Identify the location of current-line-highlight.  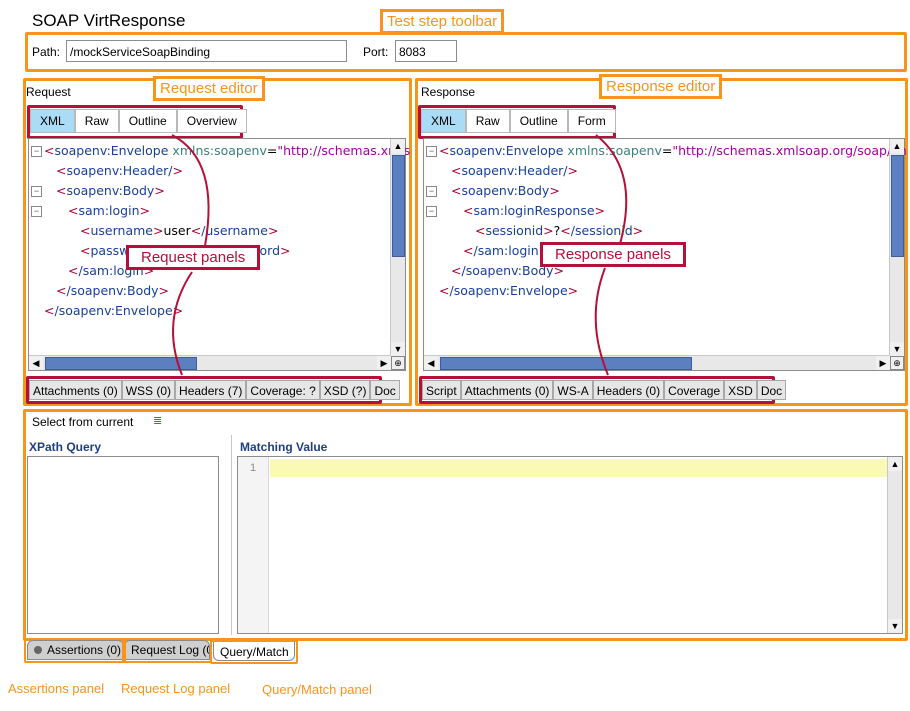
(578, 468).